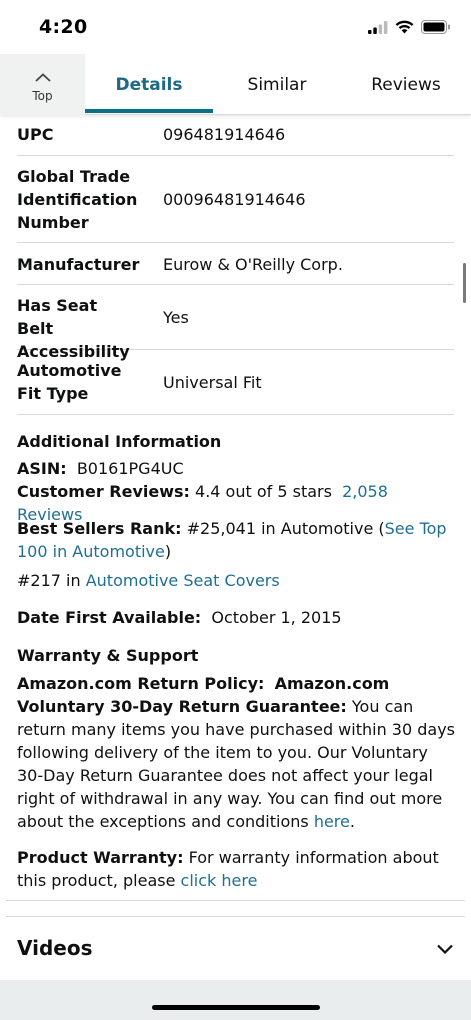 Image resolution: width=471 pixels, height=1020 pixels. I want to click on date-label: Date First Available:, so click(109, 617).